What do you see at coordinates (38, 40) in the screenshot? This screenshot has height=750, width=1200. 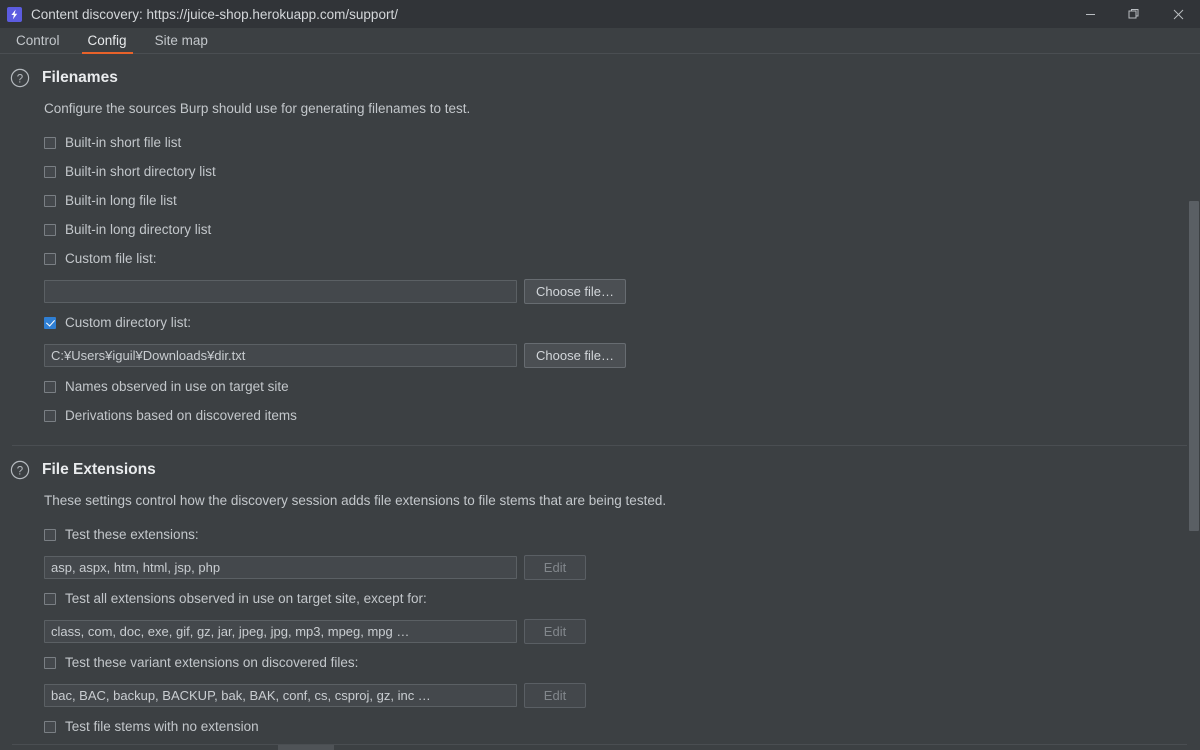 I see `tab-control: Control` at bounding box center [38, 40].